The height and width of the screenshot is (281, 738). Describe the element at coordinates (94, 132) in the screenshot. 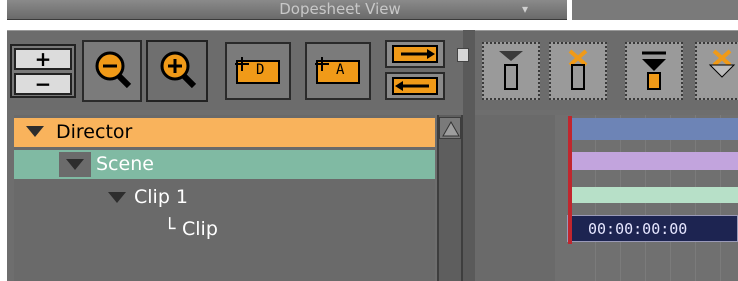

I see `tree-label-director: Director` at that location.